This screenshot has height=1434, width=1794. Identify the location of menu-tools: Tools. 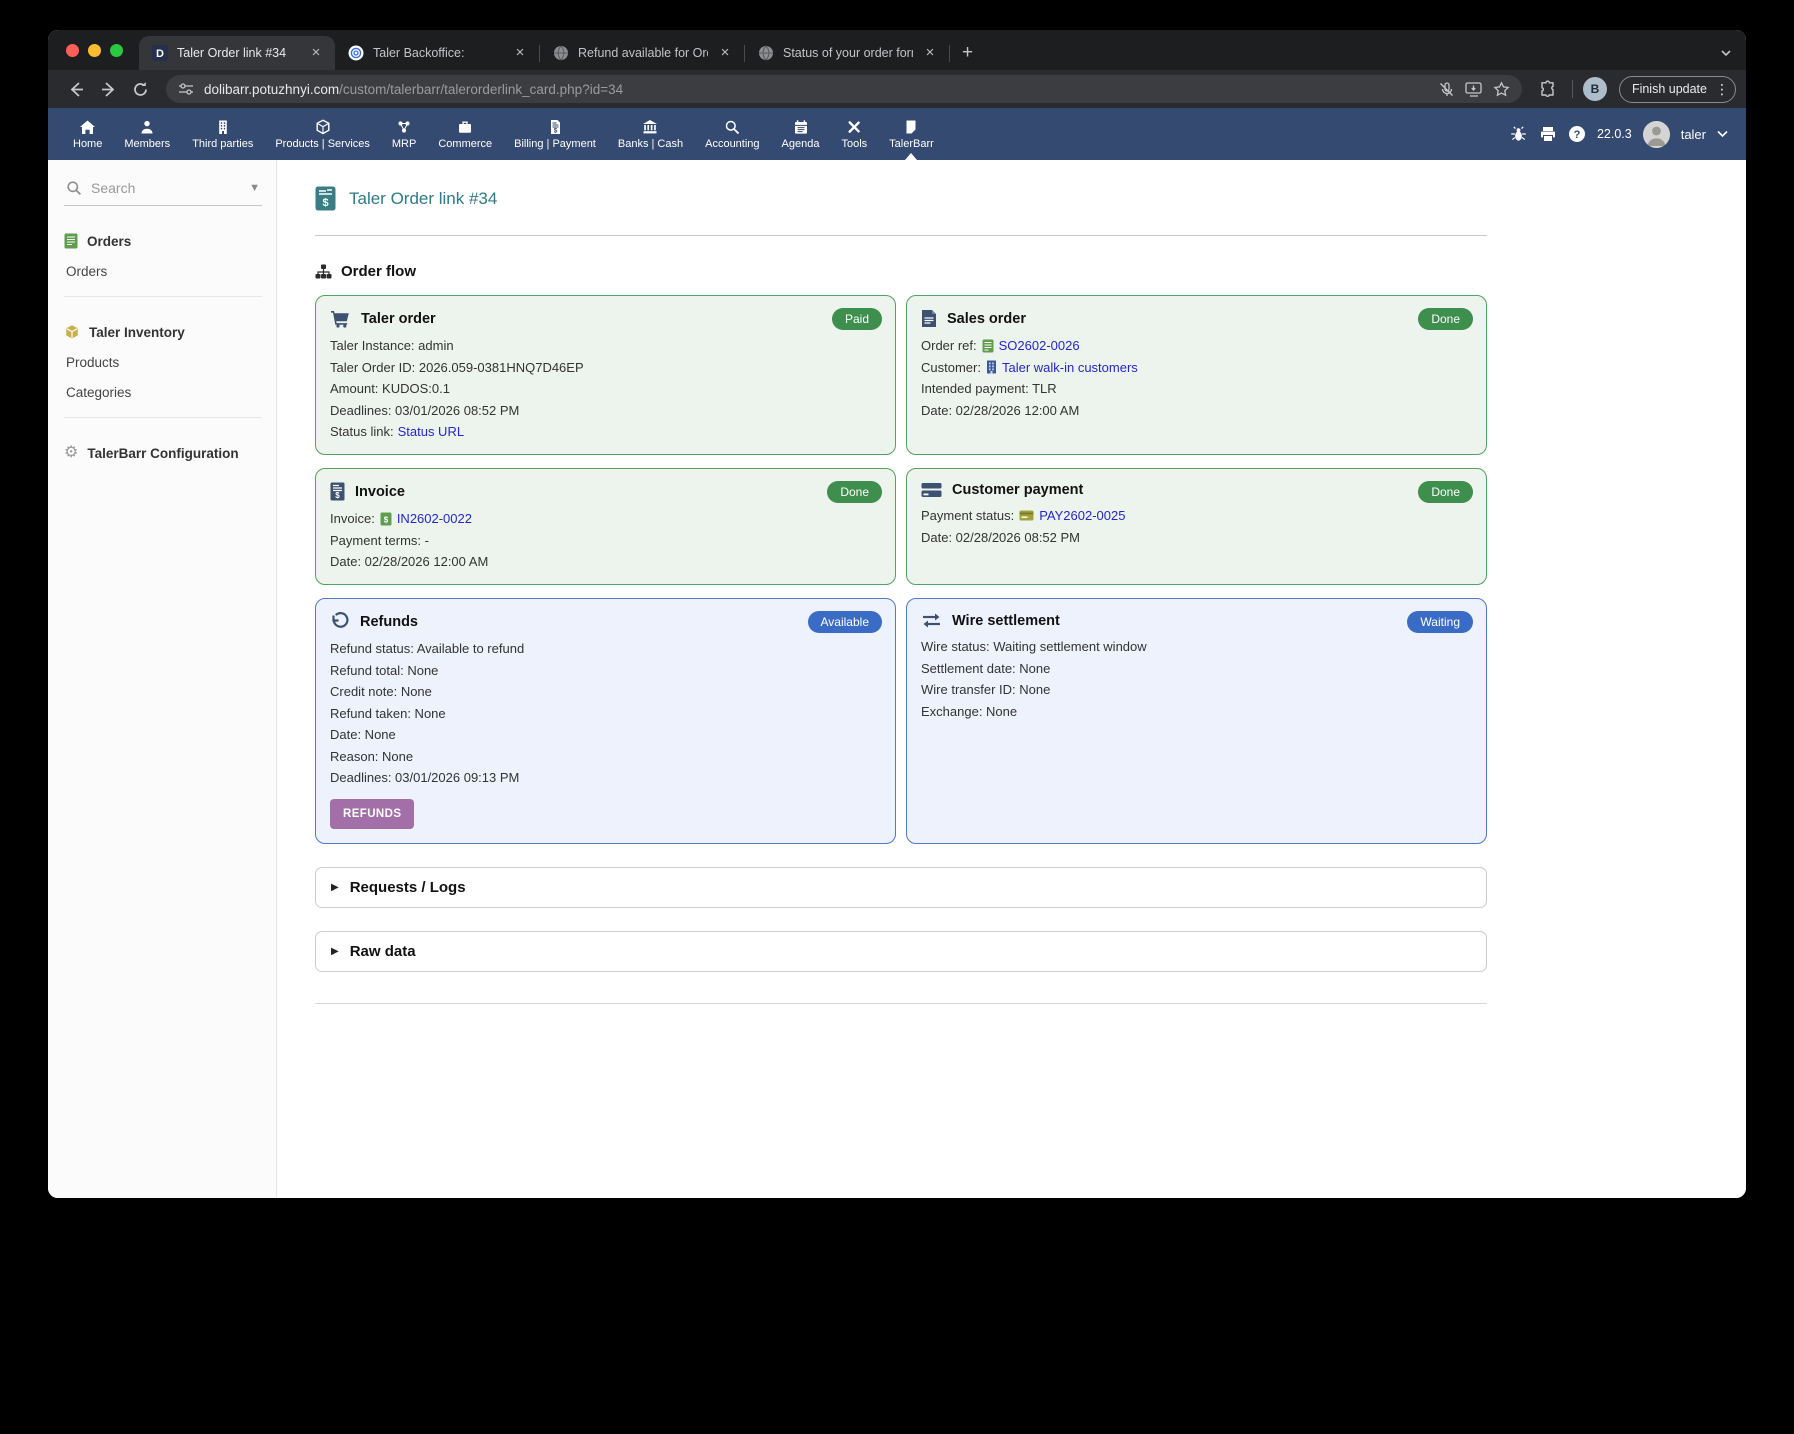
(854, 134).